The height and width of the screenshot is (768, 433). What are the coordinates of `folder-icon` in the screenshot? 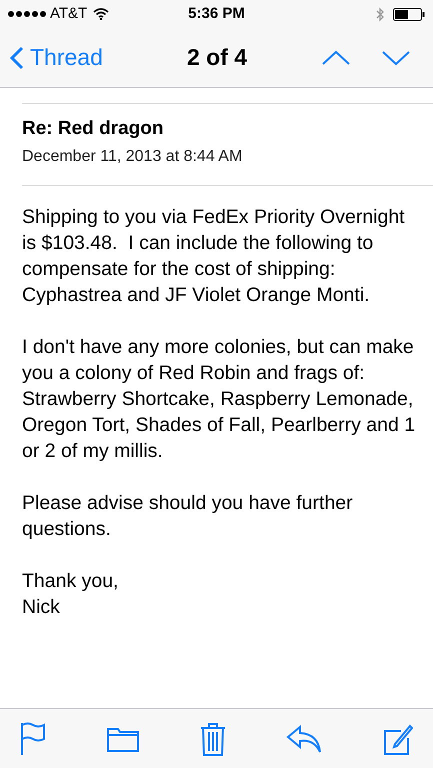 It's located at (122, 739).